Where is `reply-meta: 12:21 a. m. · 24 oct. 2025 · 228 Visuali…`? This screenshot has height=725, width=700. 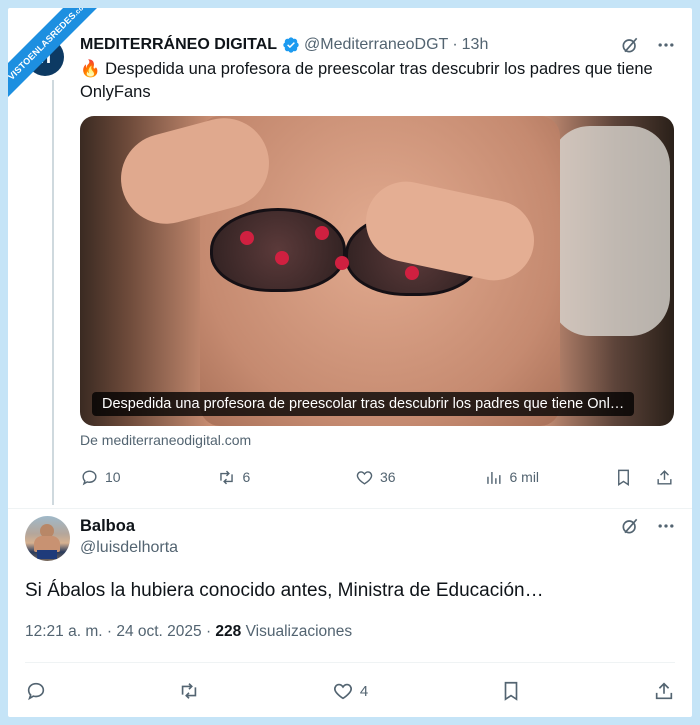
reply-meta: 12:21 a. m. · 24 oct. 2025 · 228 Visuali… is located at coordinates (188, 632).